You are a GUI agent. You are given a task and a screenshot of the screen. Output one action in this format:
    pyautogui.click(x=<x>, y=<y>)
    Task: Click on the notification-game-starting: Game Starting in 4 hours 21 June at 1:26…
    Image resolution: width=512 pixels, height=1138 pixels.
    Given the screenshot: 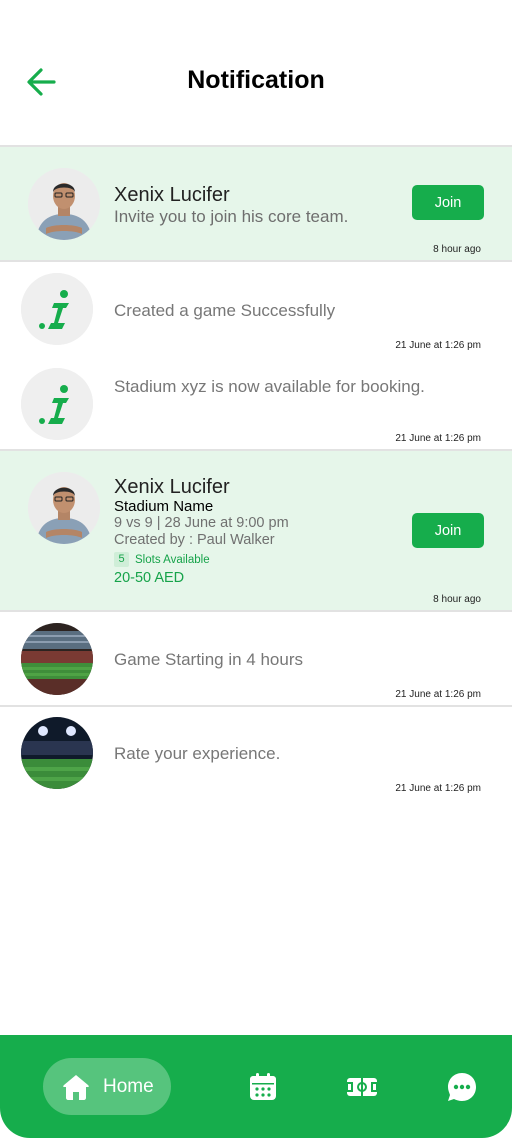 What is the action you would take?
    pyautogui.click(x=256, y=658)
    